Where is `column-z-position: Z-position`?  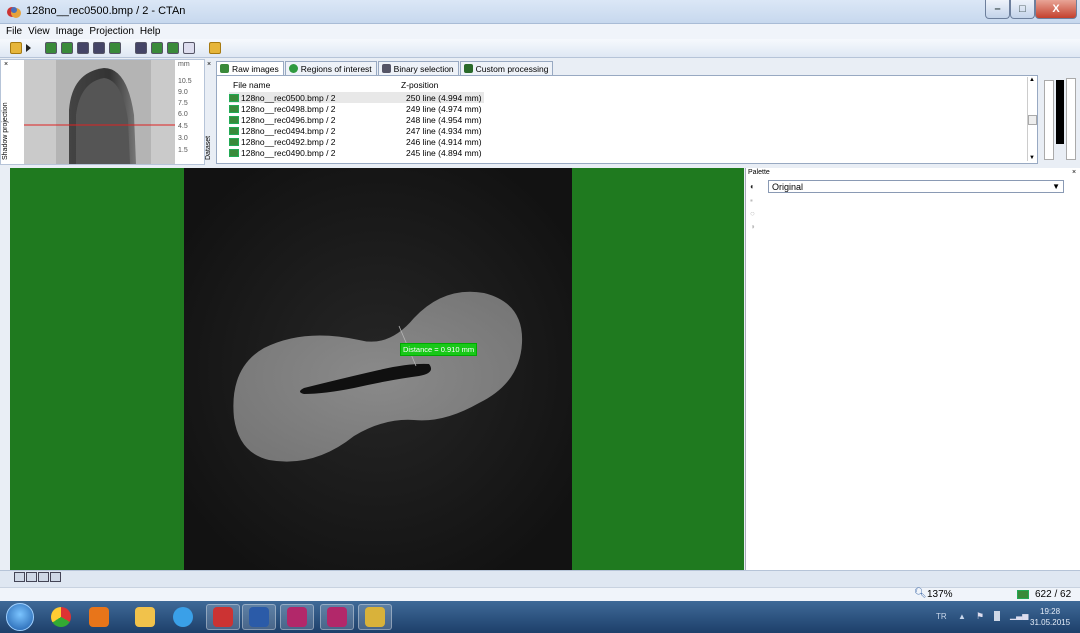 column-z-position: Z-position is located at coordinates (419, 85).